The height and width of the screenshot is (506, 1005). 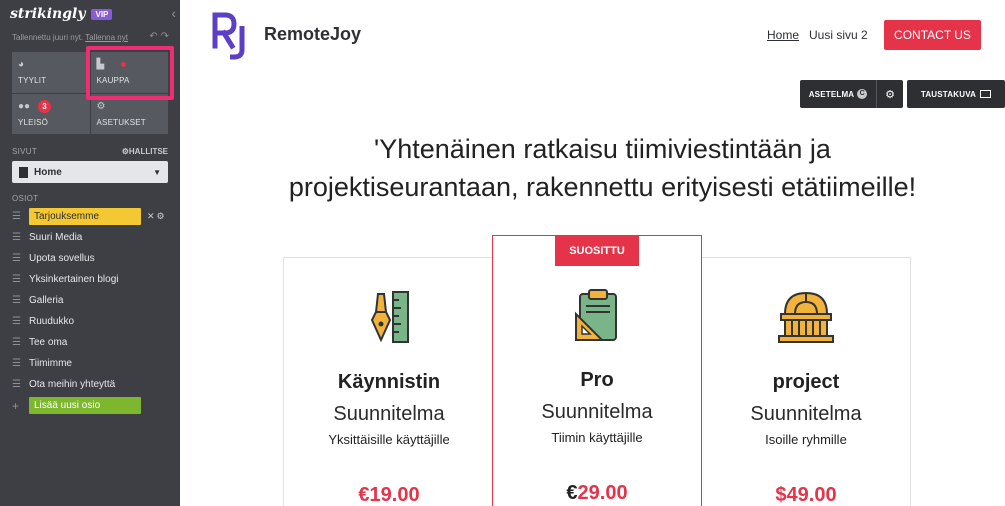 What do you see at coordinates (806, 495) in the screenshot?
I see `plan-price: $49.00` at bounding box center [806, 495].